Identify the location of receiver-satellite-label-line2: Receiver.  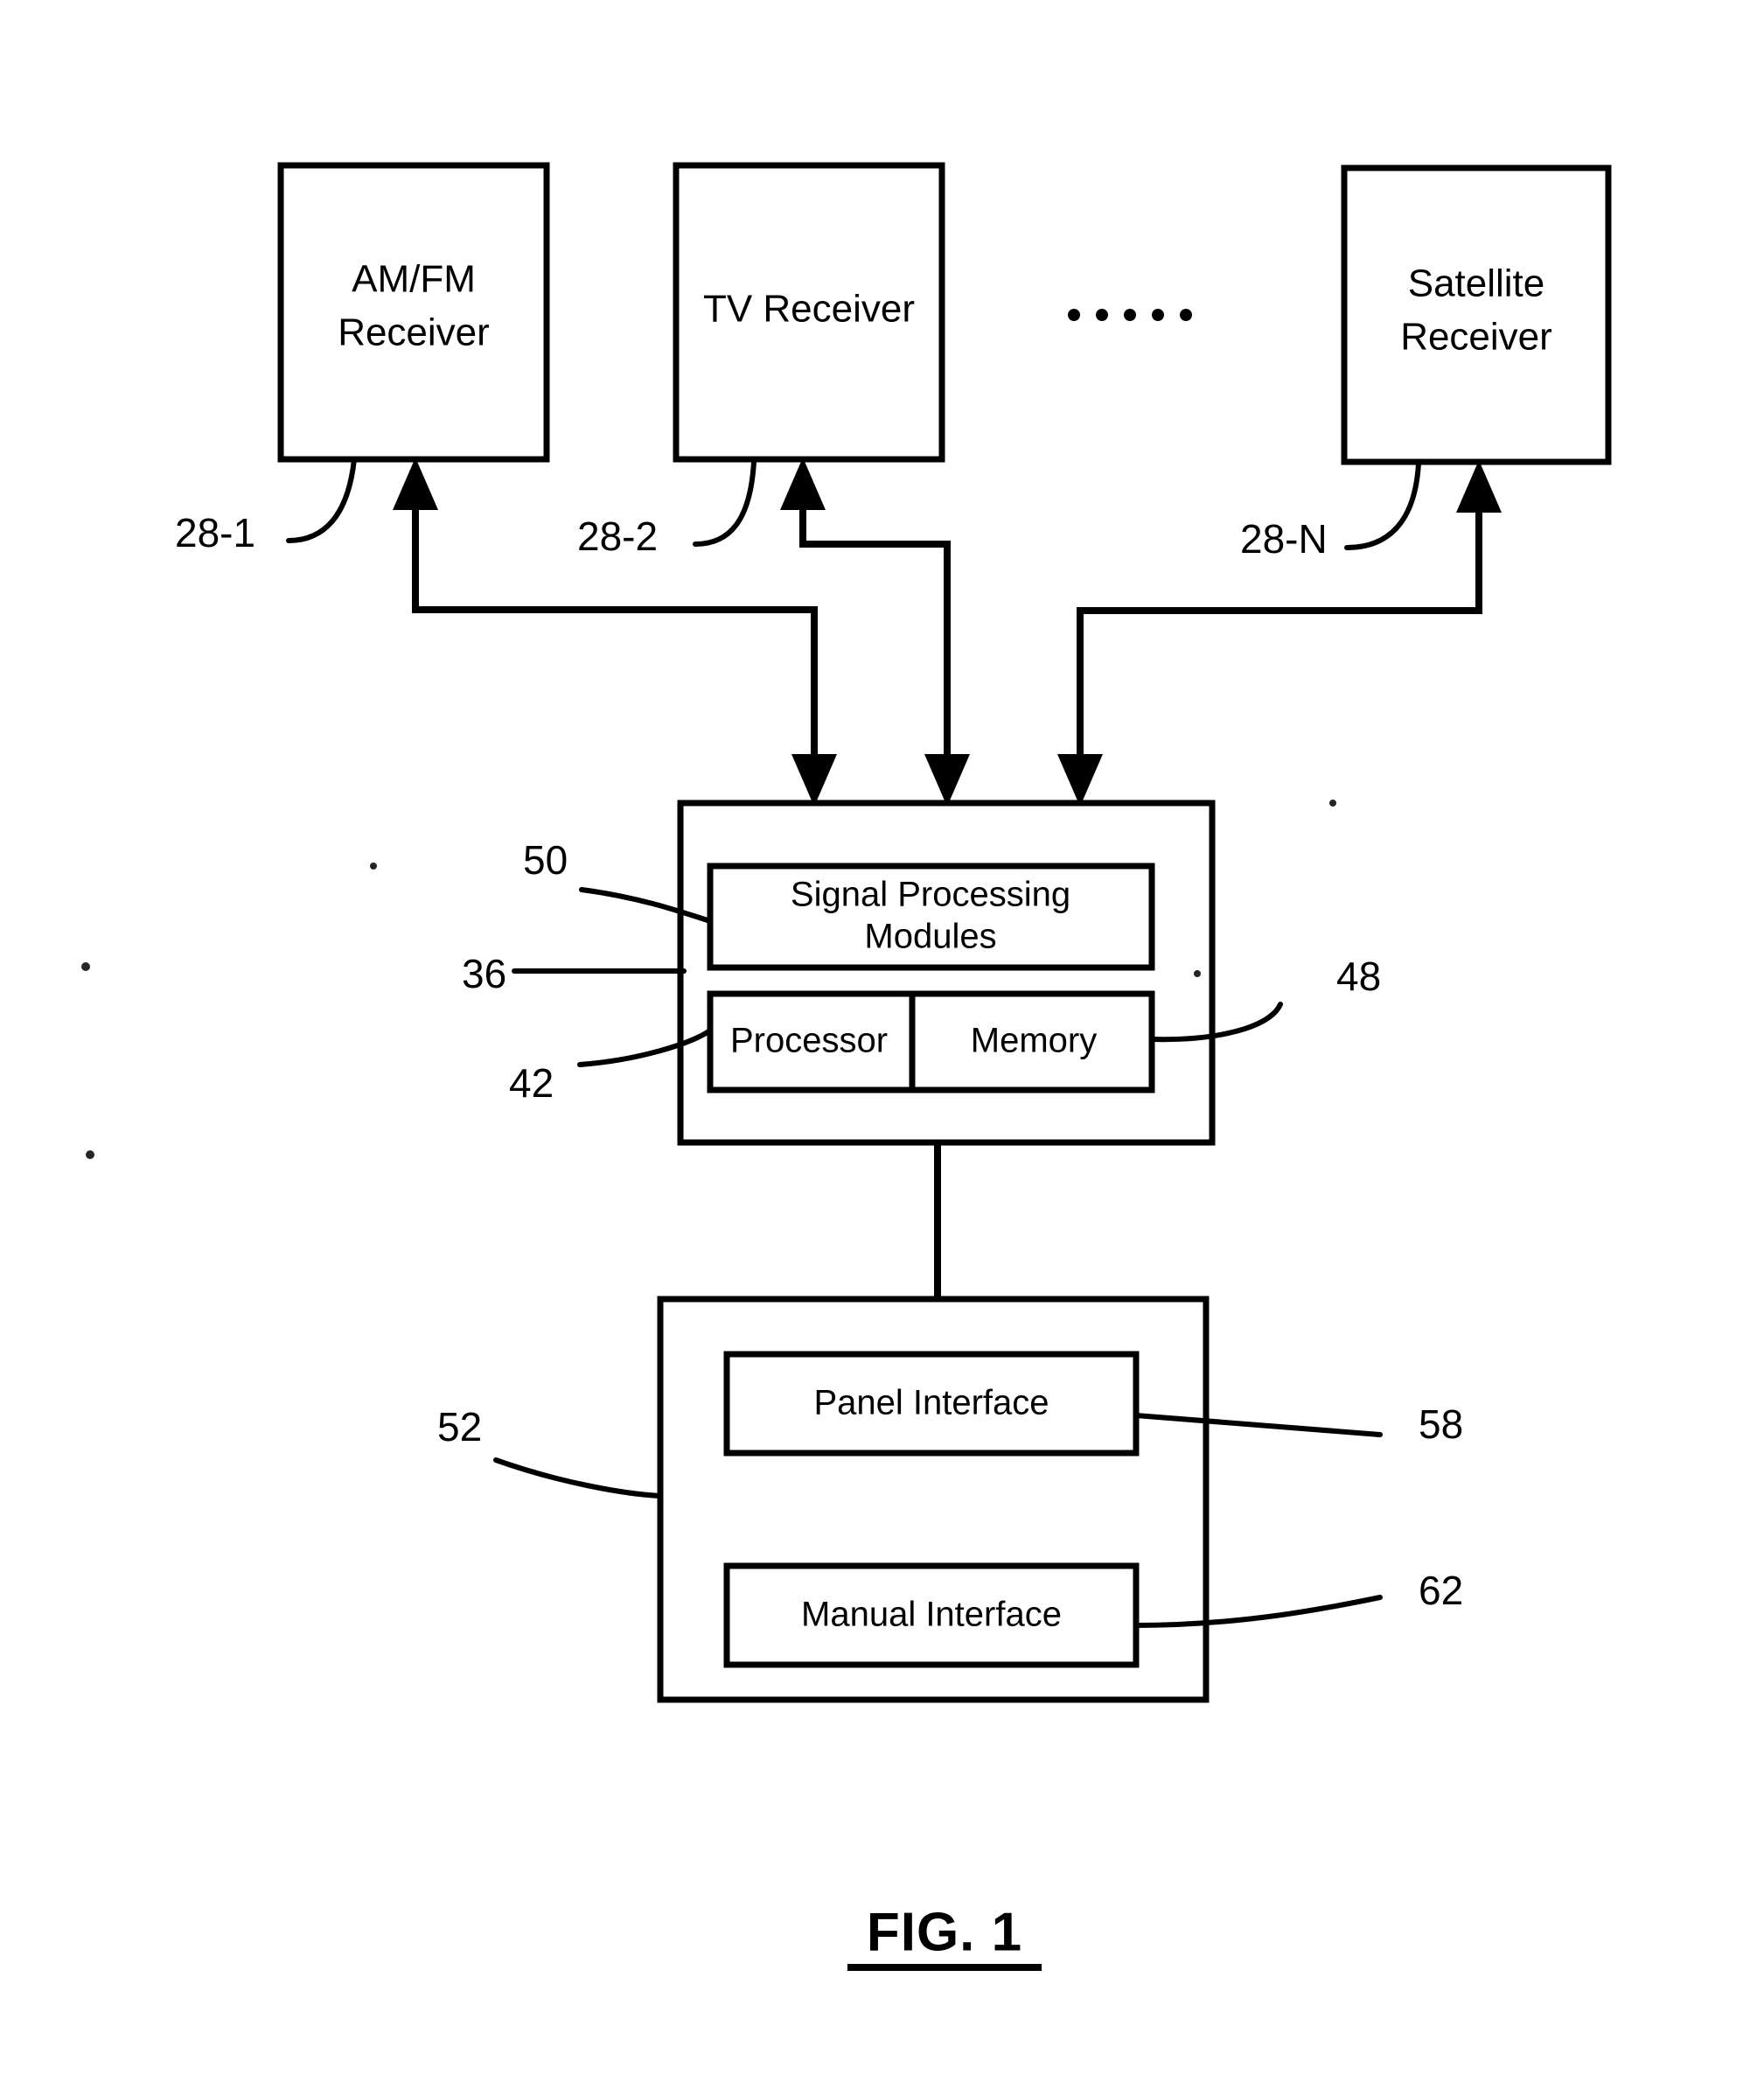
(1476, 337).